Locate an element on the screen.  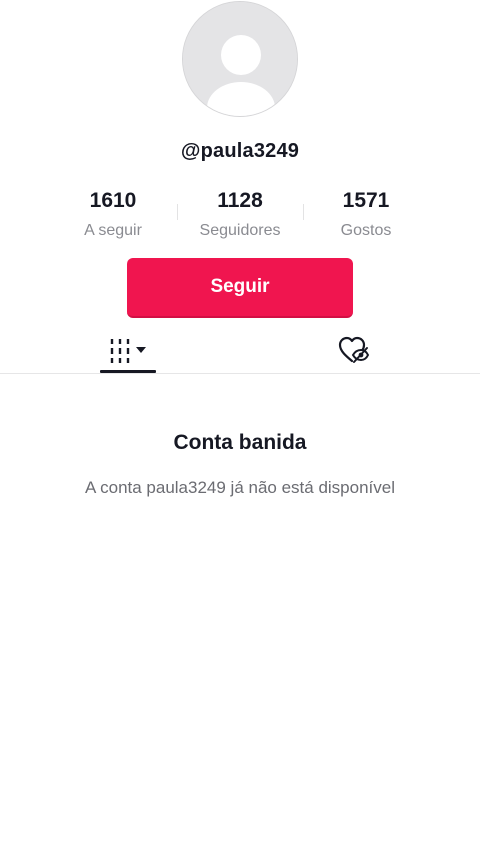
avatar is located at coordinates (240, 59).